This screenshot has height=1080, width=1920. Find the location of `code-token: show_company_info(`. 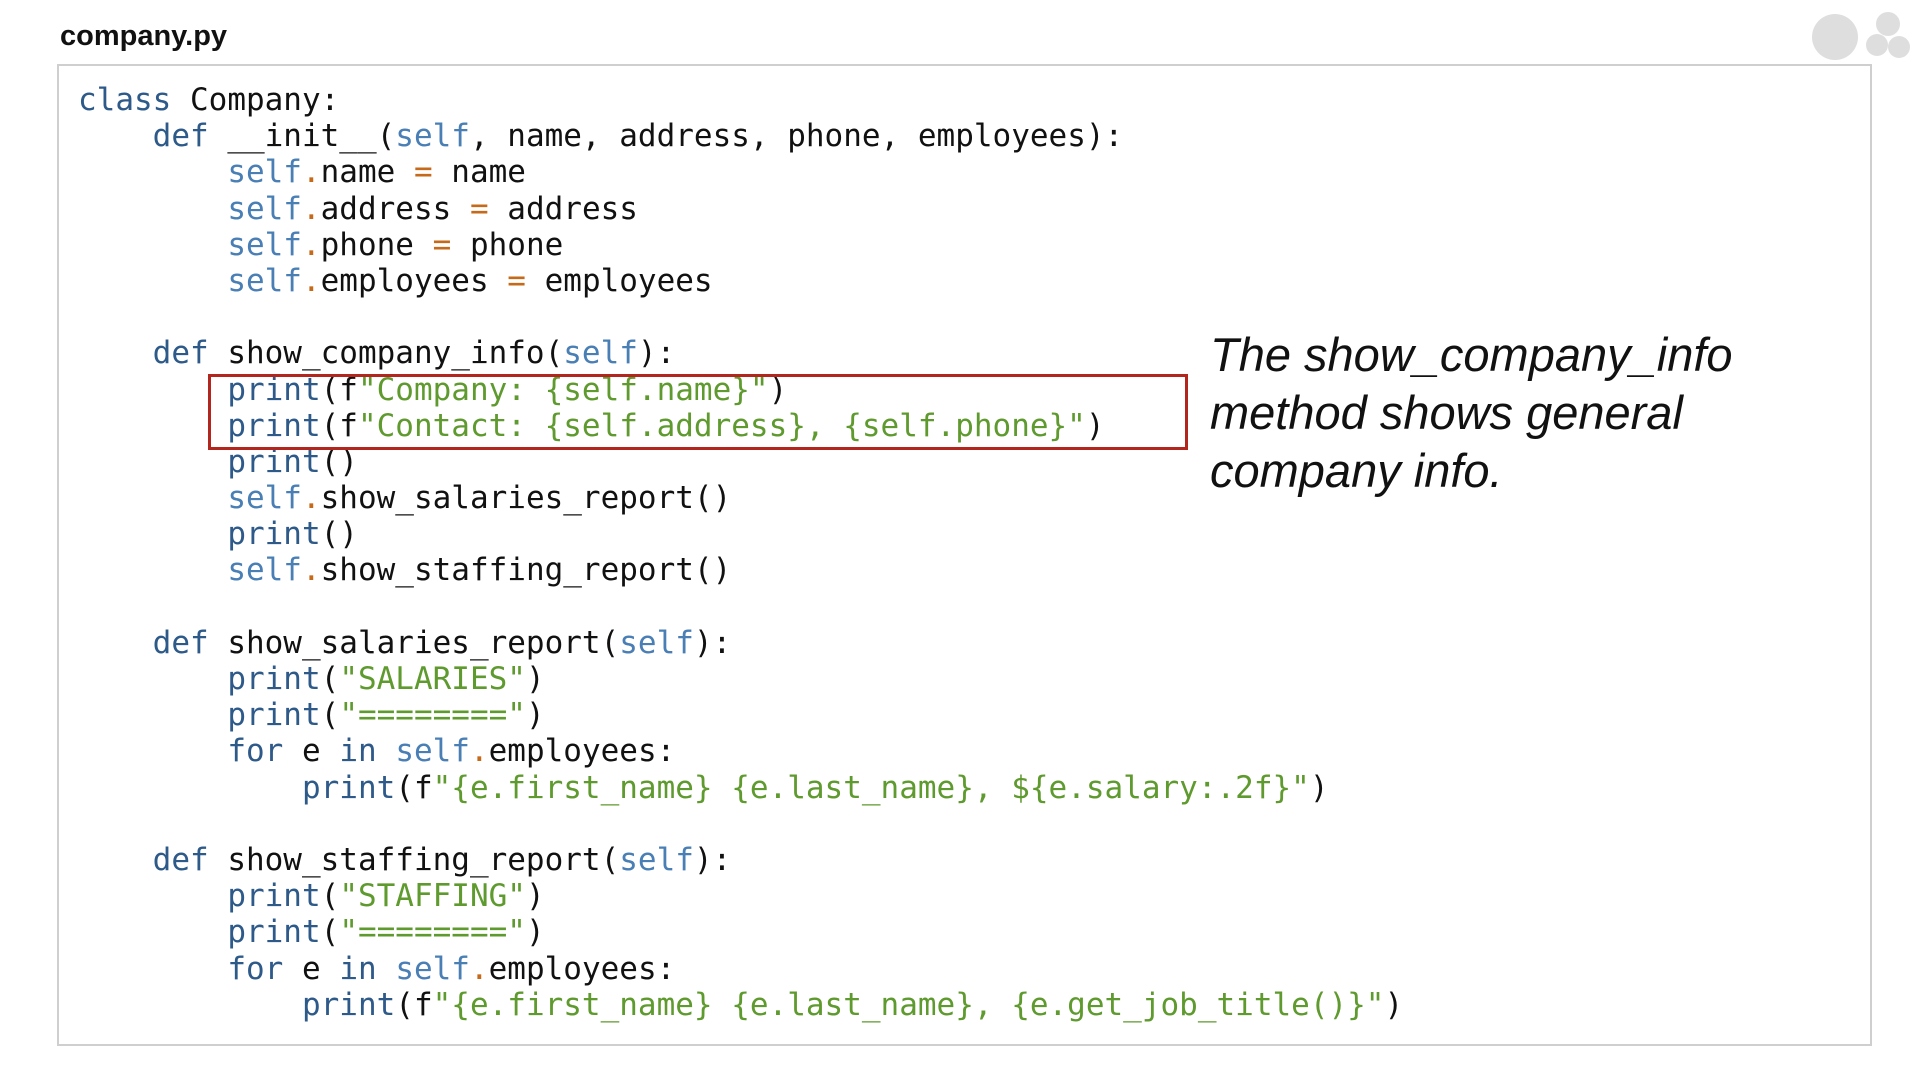

code-token: show_company_info( is located at coordinates (386, 353).